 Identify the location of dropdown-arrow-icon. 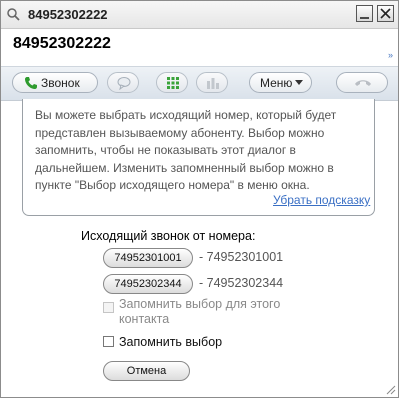
(299, 82).